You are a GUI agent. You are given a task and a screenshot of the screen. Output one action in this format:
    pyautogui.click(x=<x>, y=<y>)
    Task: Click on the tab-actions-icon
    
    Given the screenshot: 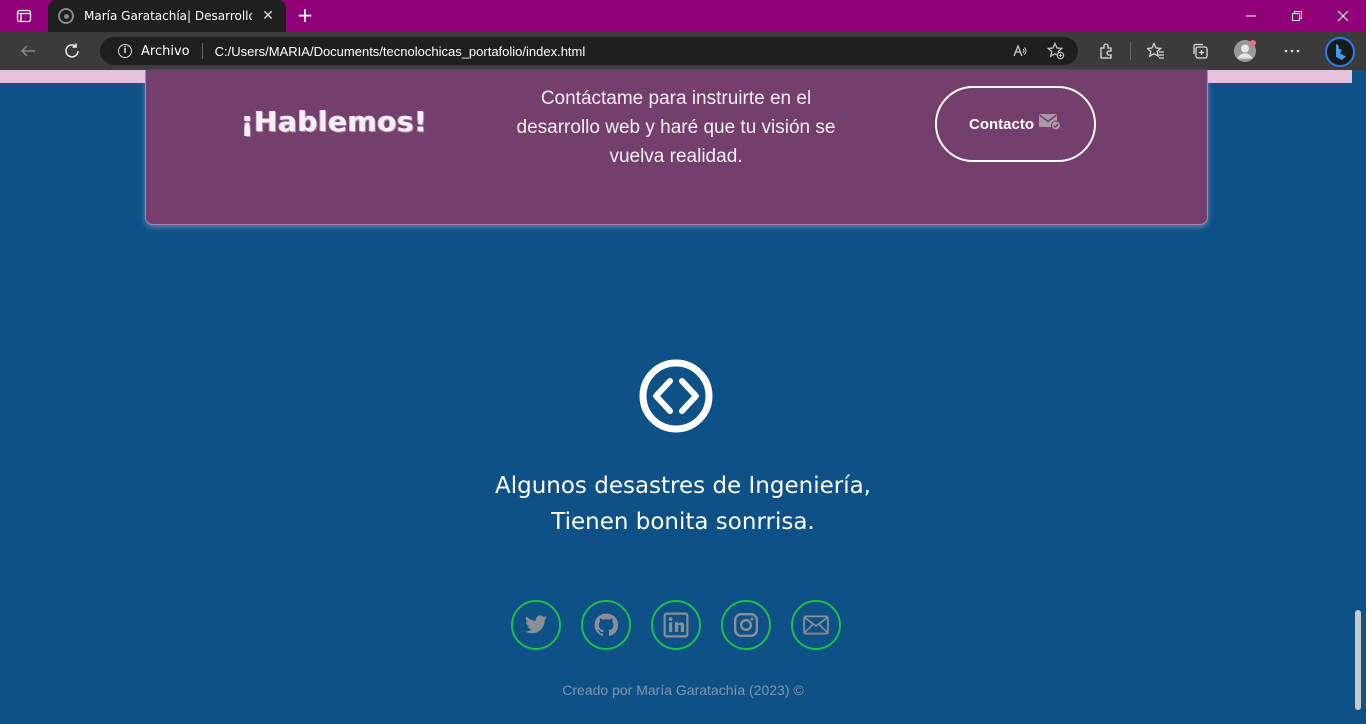 What is the action you would take?
    pyautogui.click(x=24, y=16)
    